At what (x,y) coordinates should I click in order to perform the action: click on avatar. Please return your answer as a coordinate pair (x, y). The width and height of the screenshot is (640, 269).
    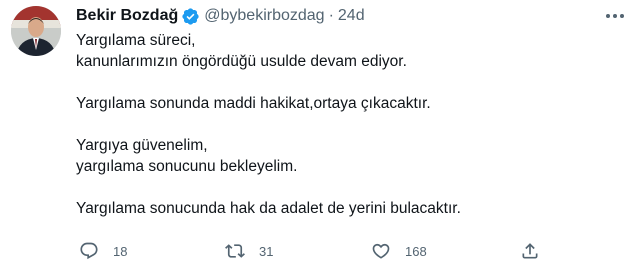
    Looking at the image, I should click on (36, 31).